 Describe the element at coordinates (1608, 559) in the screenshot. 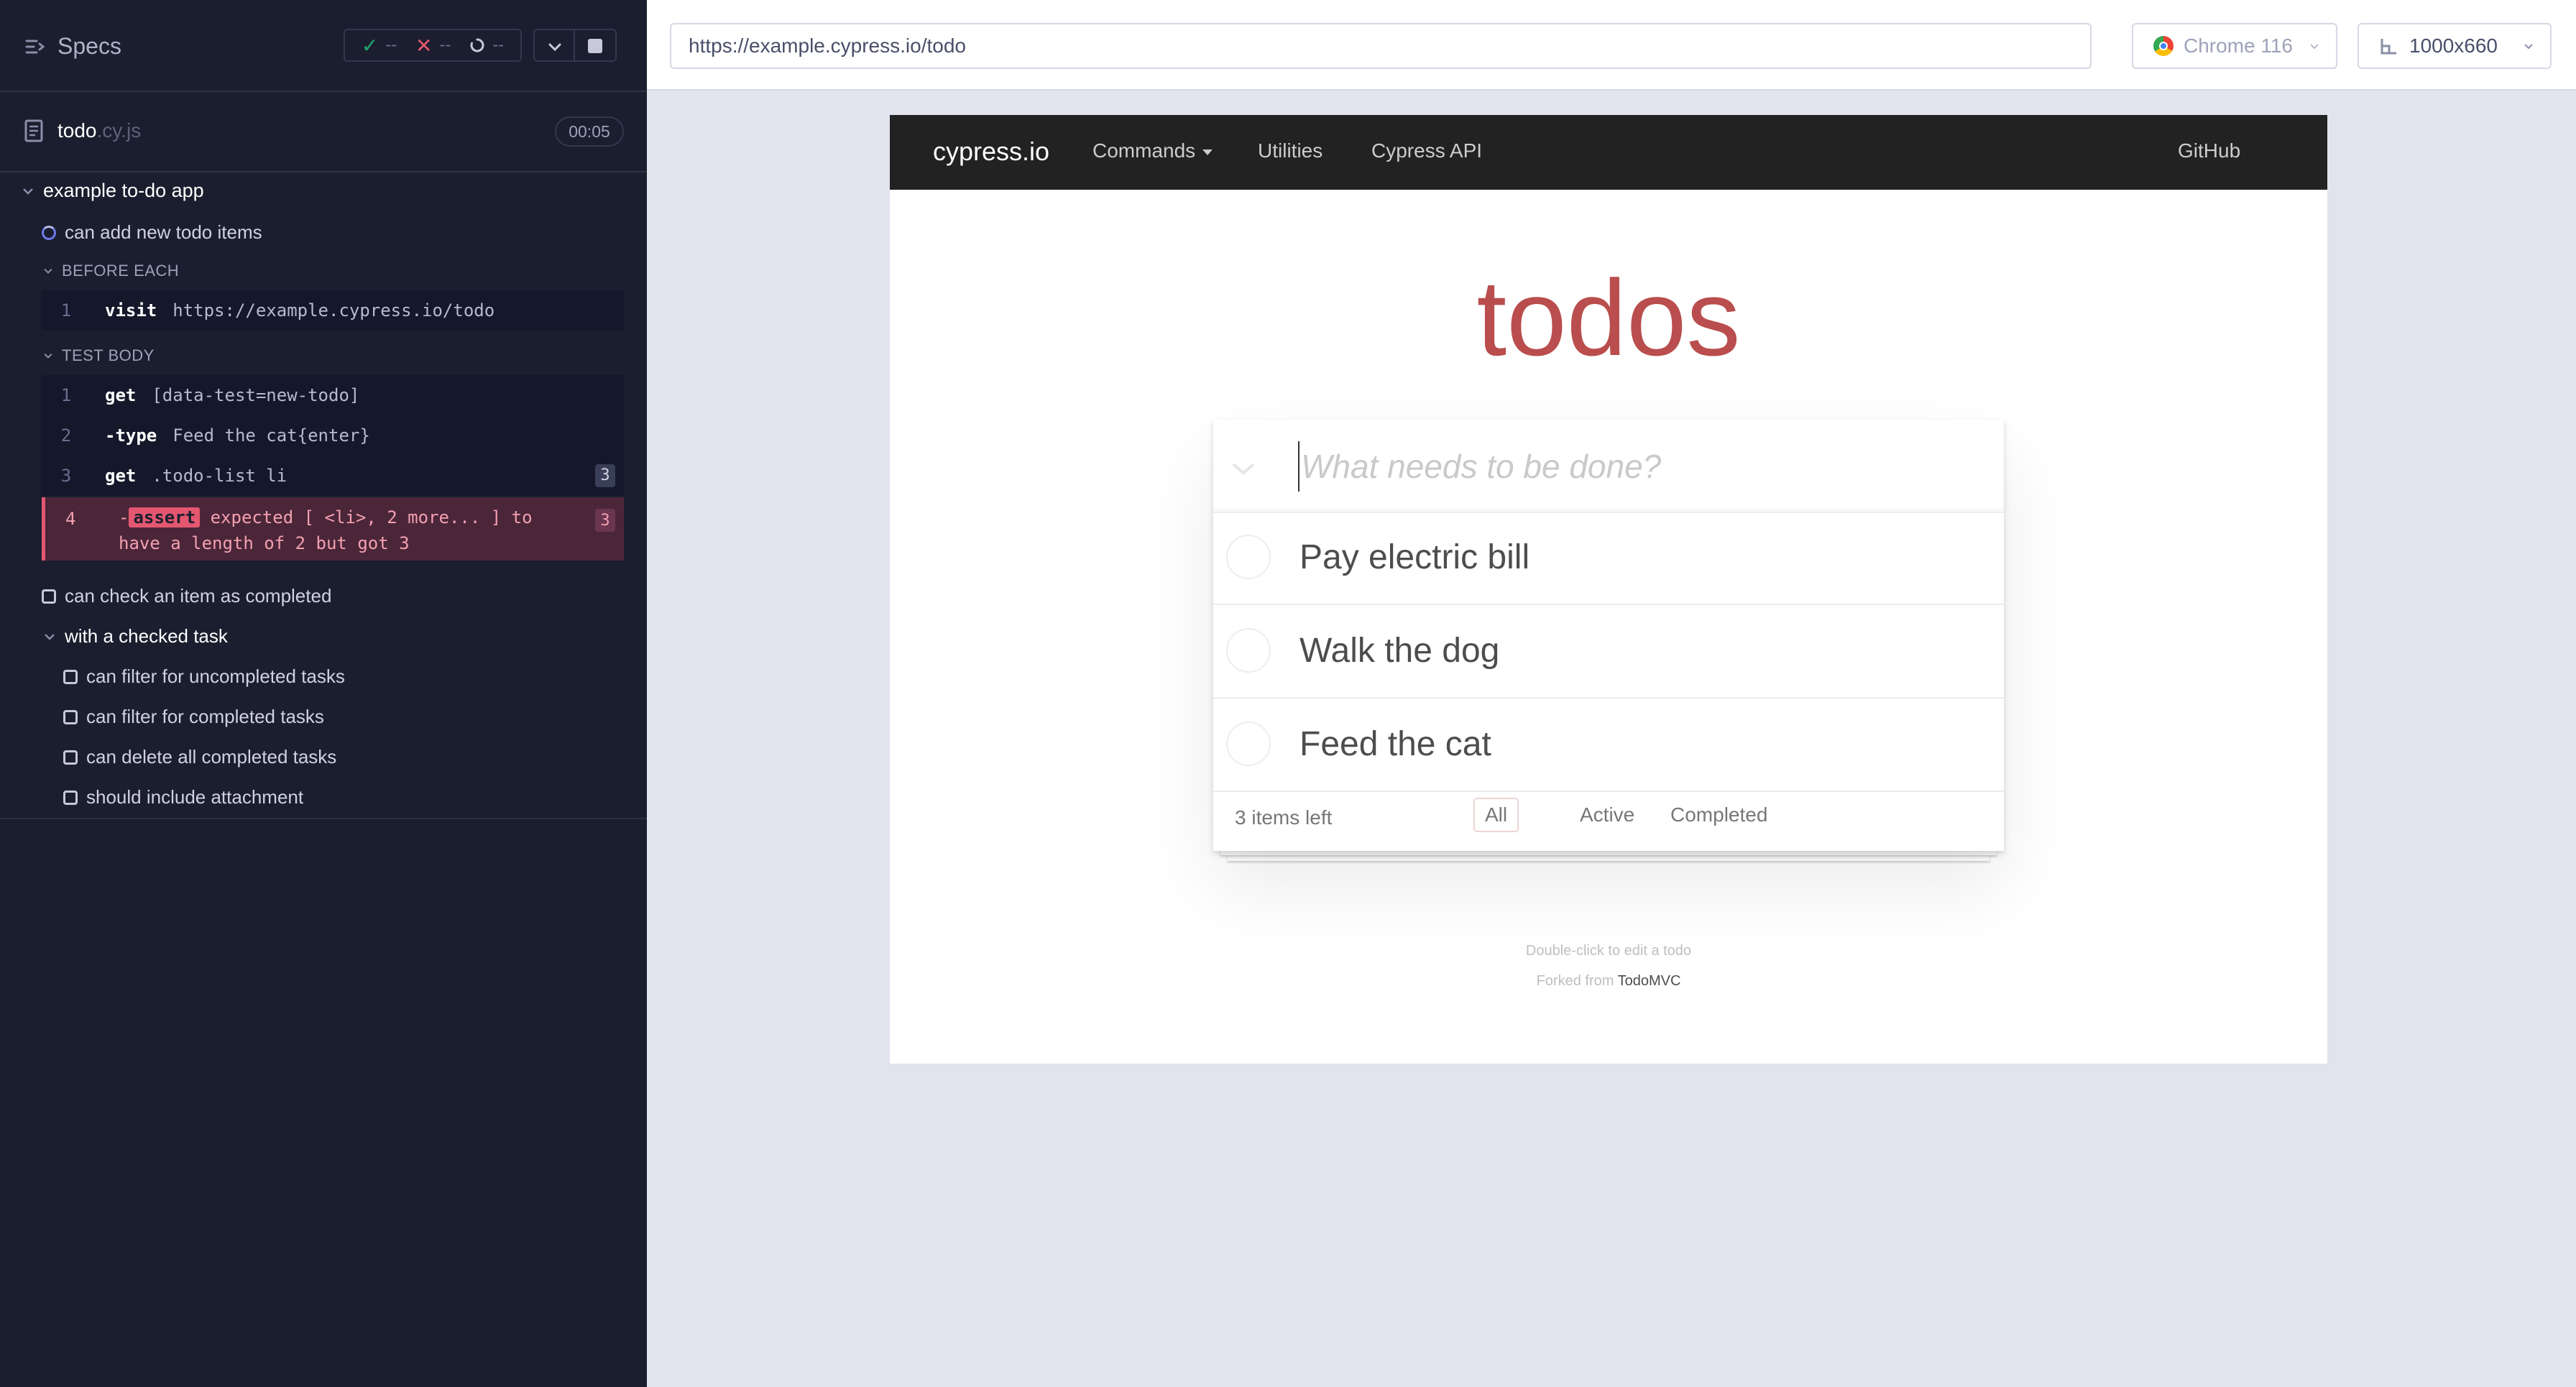

I see `todo-item: Pay electric bill` at that location.